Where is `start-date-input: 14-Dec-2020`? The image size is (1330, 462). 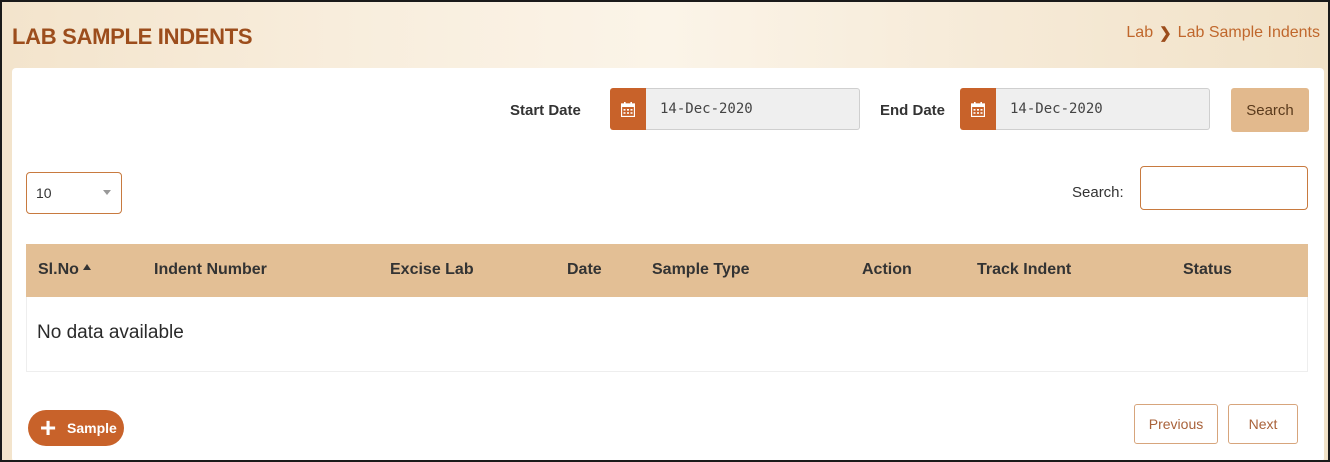 start-date-input: 14-Dec-2020 is located at coordinates (753, 109).